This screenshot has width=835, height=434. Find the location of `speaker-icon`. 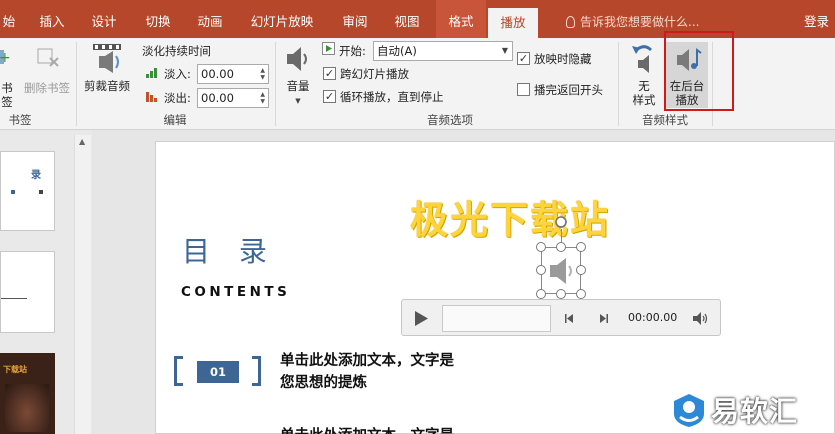

speaker-icon is located at coordinates (297, 59).